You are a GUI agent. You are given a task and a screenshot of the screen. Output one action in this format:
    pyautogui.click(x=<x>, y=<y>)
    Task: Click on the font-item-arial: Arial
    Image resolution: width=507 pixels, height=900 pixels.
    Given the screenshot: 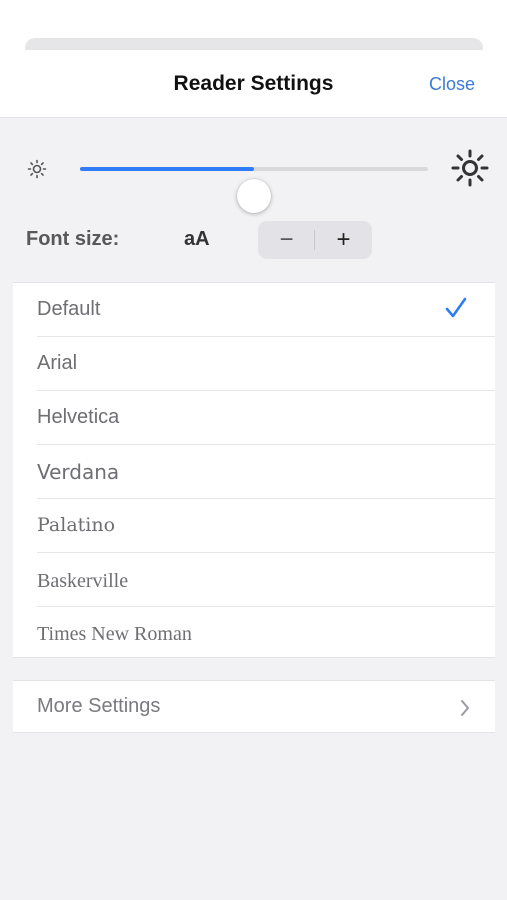 What is the action you would take?
    pyautogui.click(x=254, y=364)
    